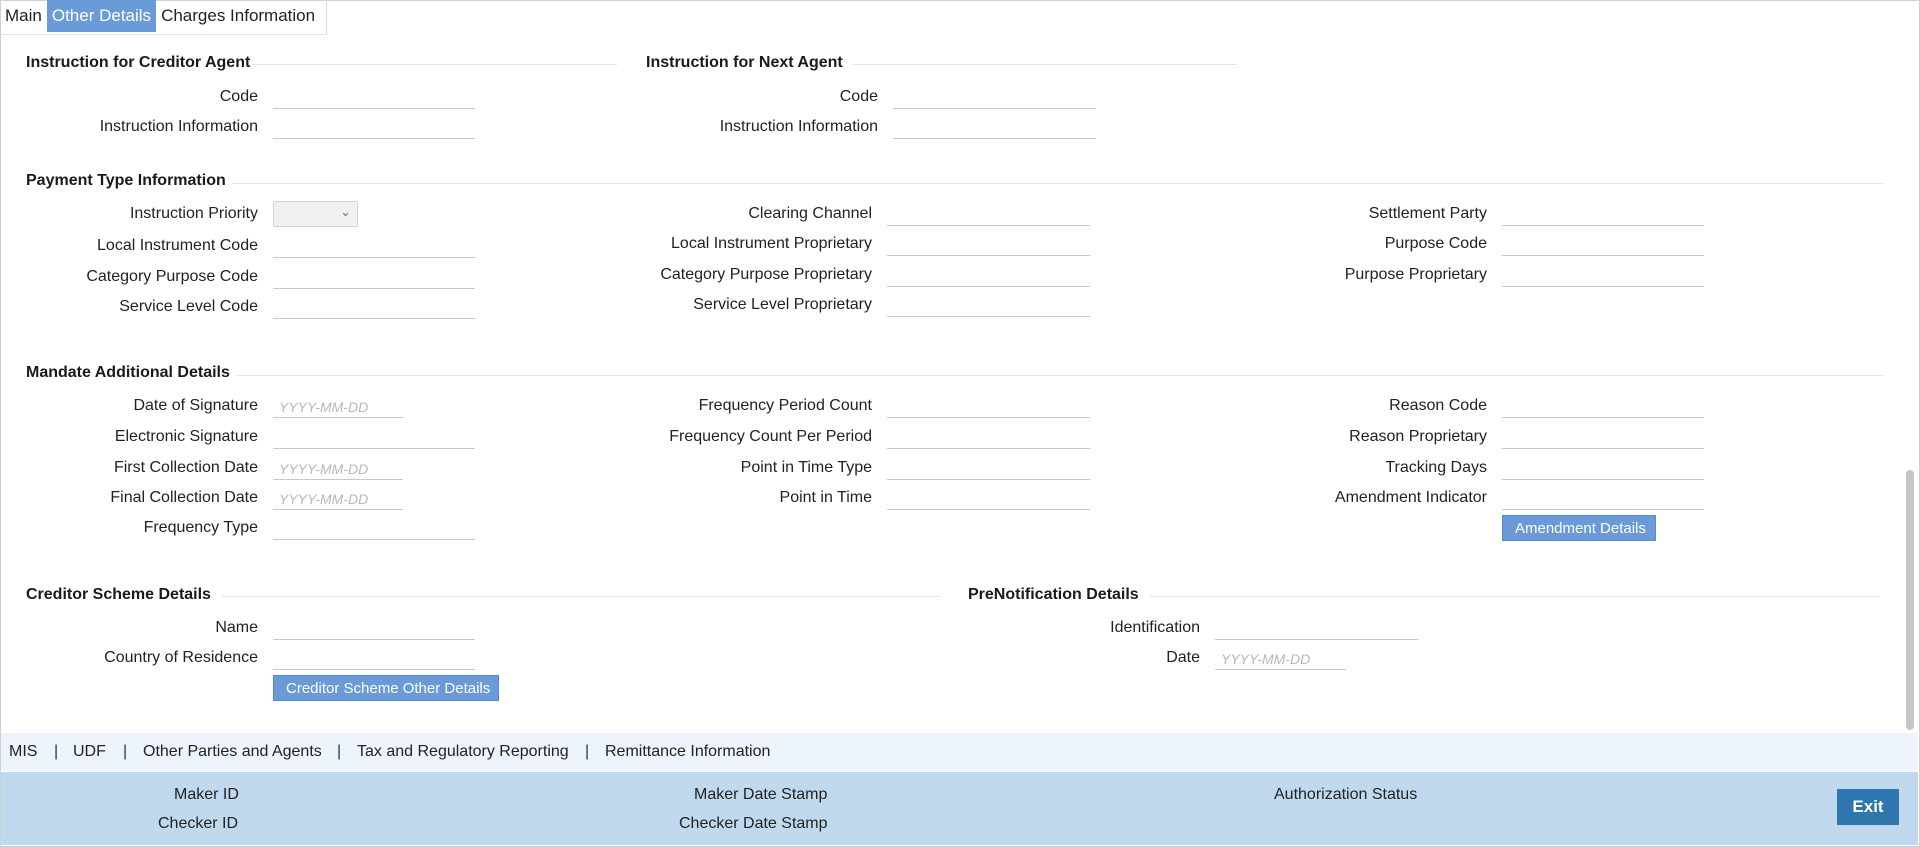 This screenshot has width=1920, height=847. Describe the element at coordinates (374, 308) in the screenshot. I see `service-level-code-input` at that location.